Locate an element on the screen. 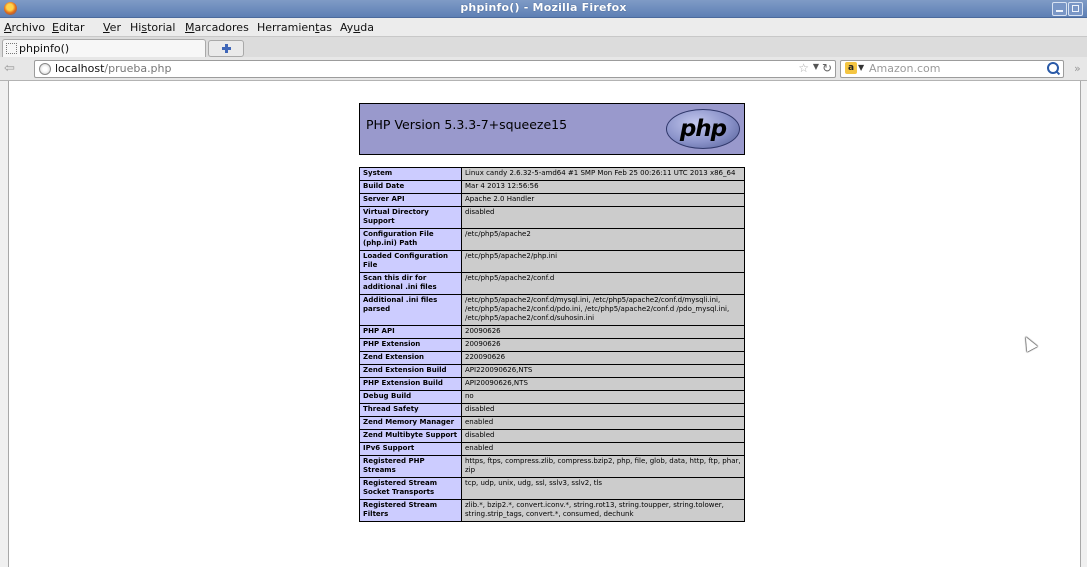  menu-editar: Editar is located at coordinates (68, 27).